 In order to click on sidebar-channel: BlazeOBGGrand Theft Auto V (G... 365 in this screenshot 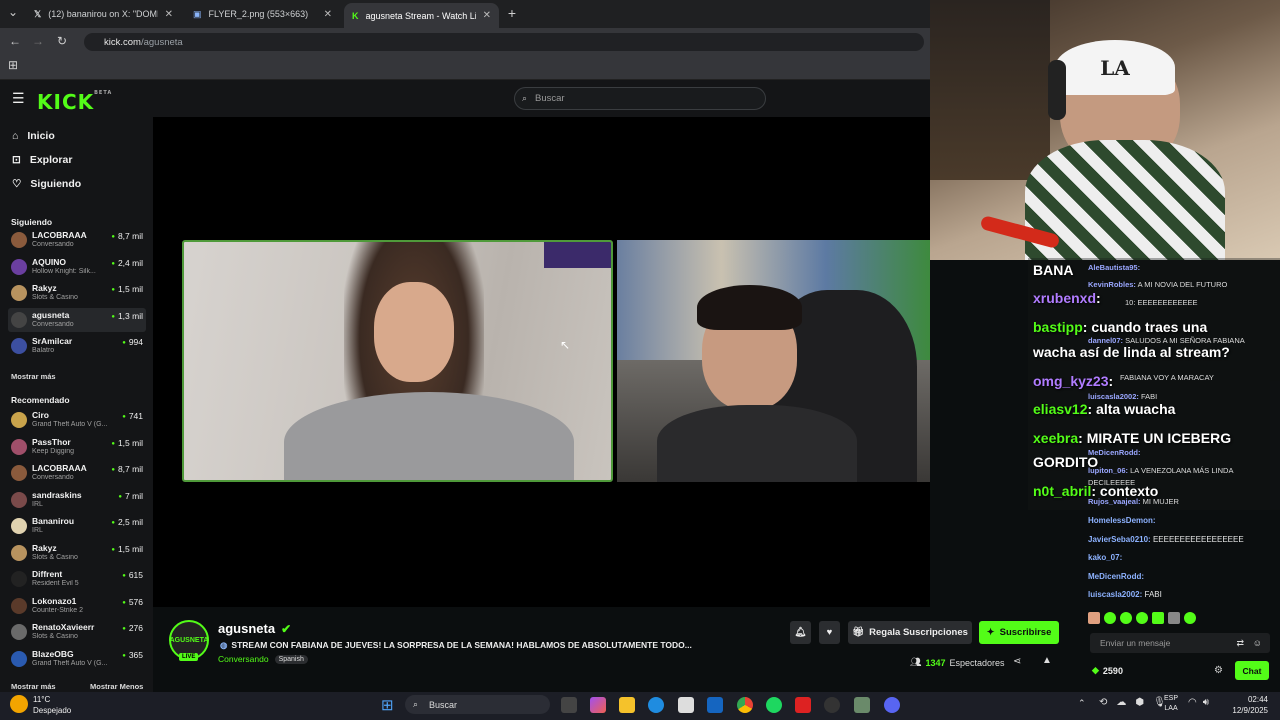, I will do `click(77, 659)`.